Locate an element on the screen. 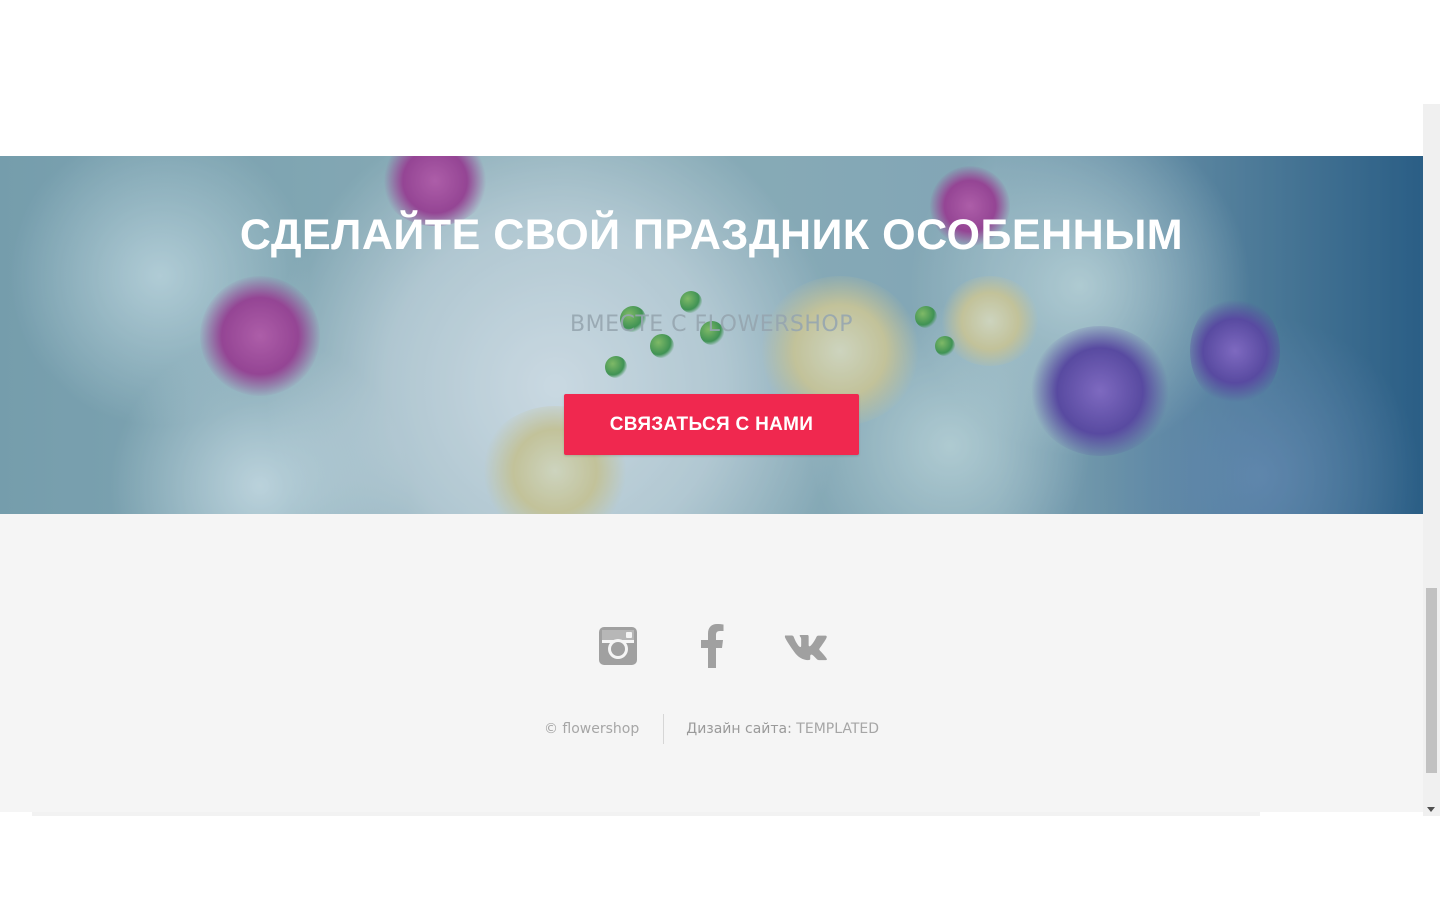 This screenshot has height=900, width=1440. vk-link is located at coordinates (806, 646).